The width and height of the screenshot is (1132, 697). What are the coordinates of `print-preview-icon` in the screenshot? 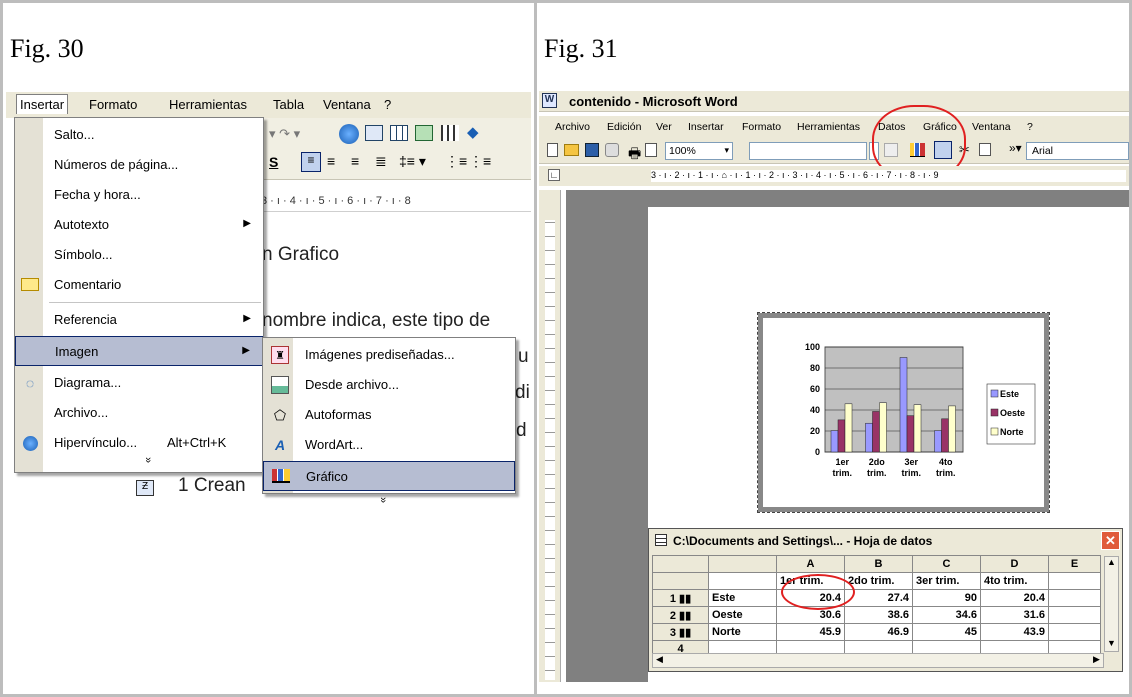 It's located at (651, 150).